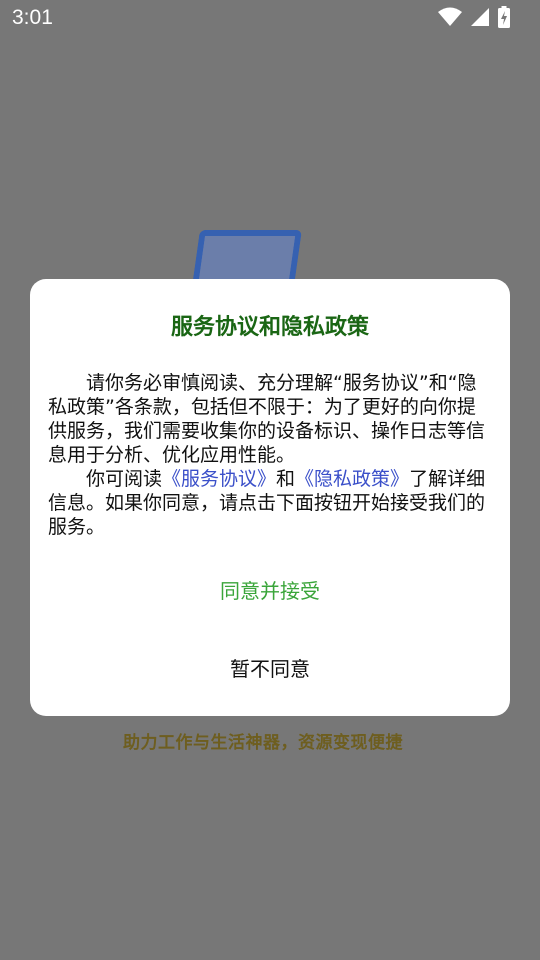 This screenshot has width=540, height=960. What do you see at coordinates (352, 479) in the screenshot?
I see `privacy-policy-link: 《隐私政策》` at bounding box center [352, 479].